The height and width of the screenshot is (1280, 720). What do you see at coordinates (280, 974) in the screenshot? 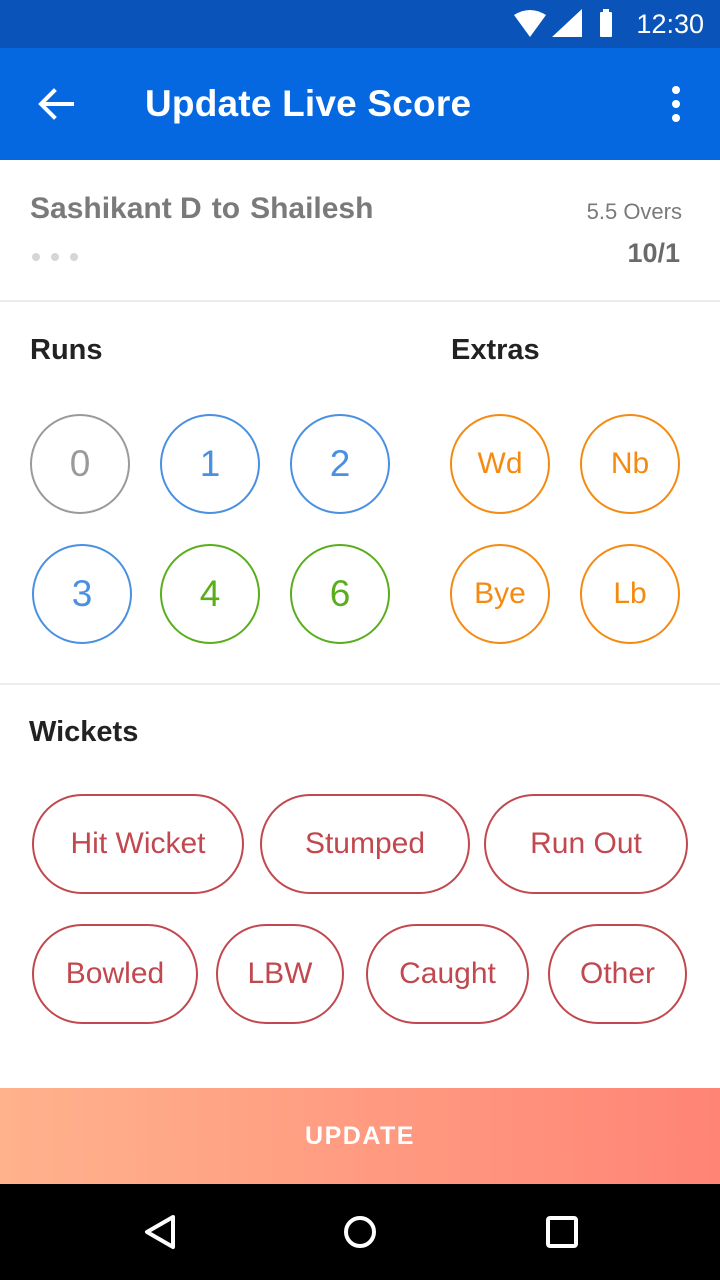
I see `wicket-button-lbw: LBW` at bounding box center [280, 974].